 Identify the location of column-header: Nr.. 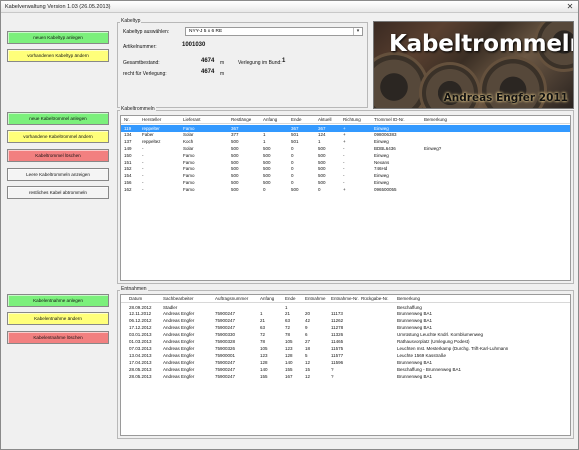
(127, 119).